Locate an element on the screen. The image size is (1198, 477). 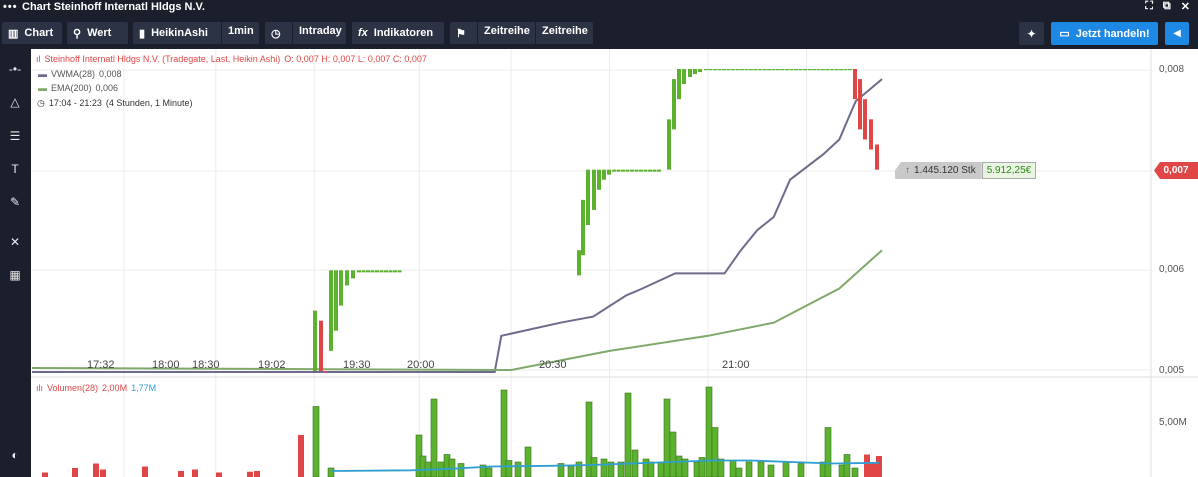
range-label: Intraday is located at coordinates (320, 31).